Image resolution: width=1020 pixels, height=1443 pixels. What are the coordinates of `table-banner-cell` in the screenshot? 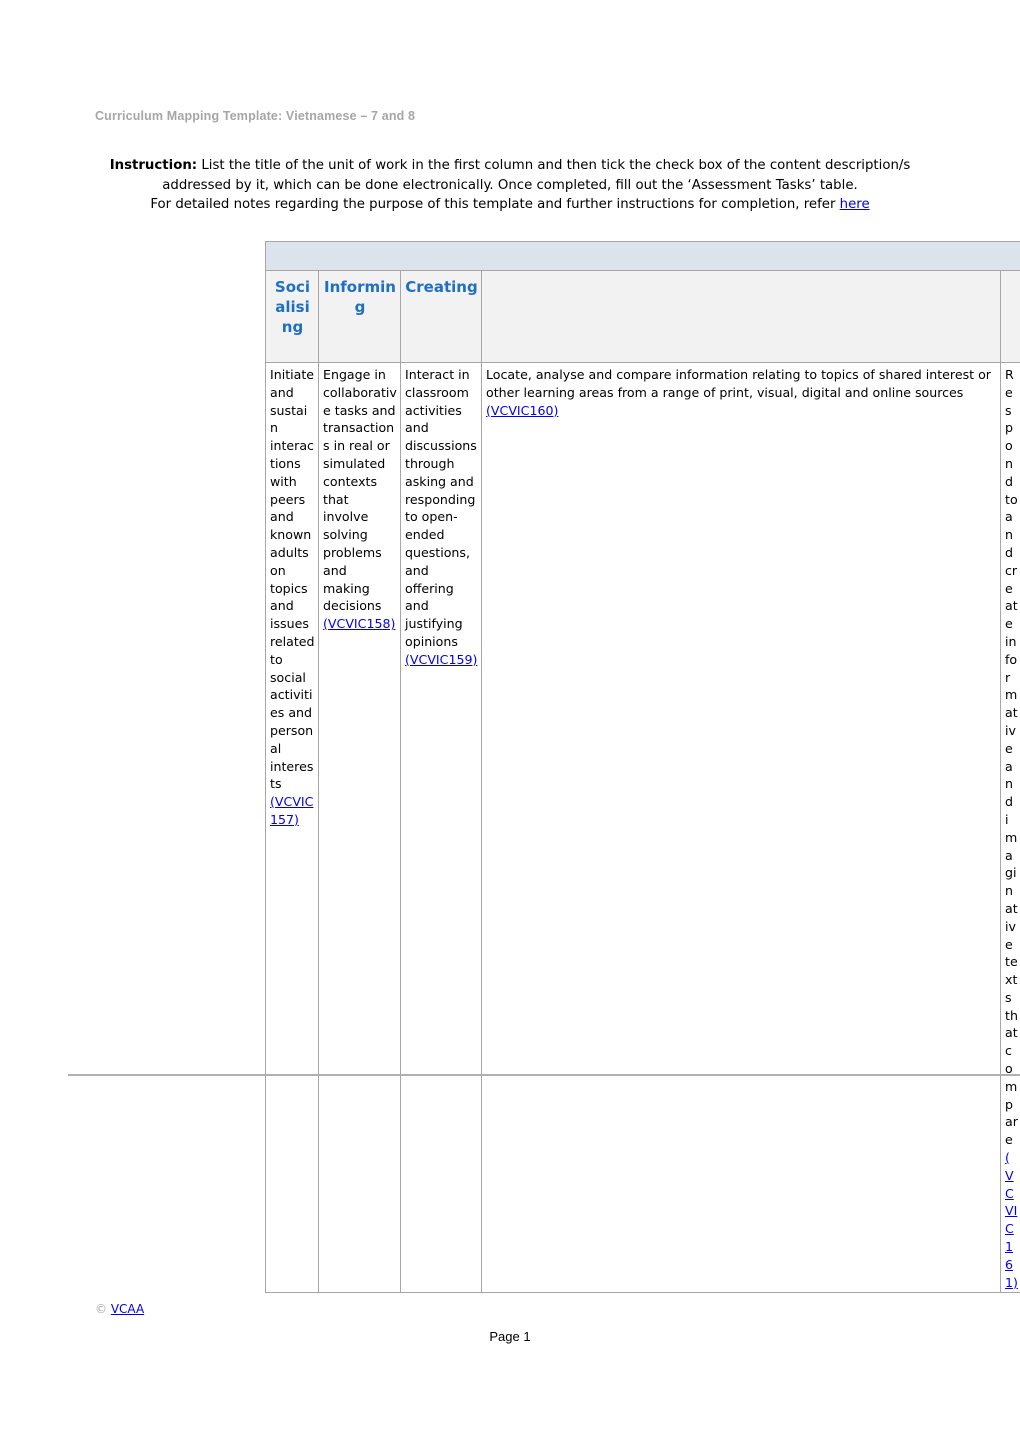 It's located at (642, 256).